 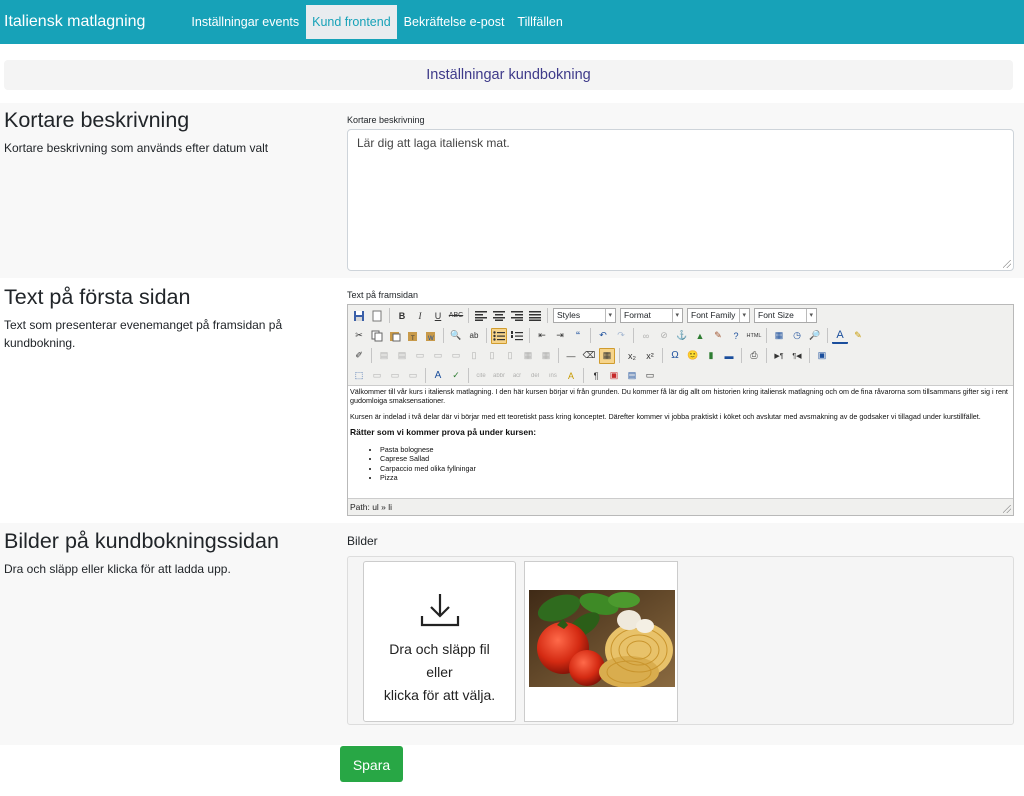 I want to click on delete-text-icon: del, so click(x=535, y=376).